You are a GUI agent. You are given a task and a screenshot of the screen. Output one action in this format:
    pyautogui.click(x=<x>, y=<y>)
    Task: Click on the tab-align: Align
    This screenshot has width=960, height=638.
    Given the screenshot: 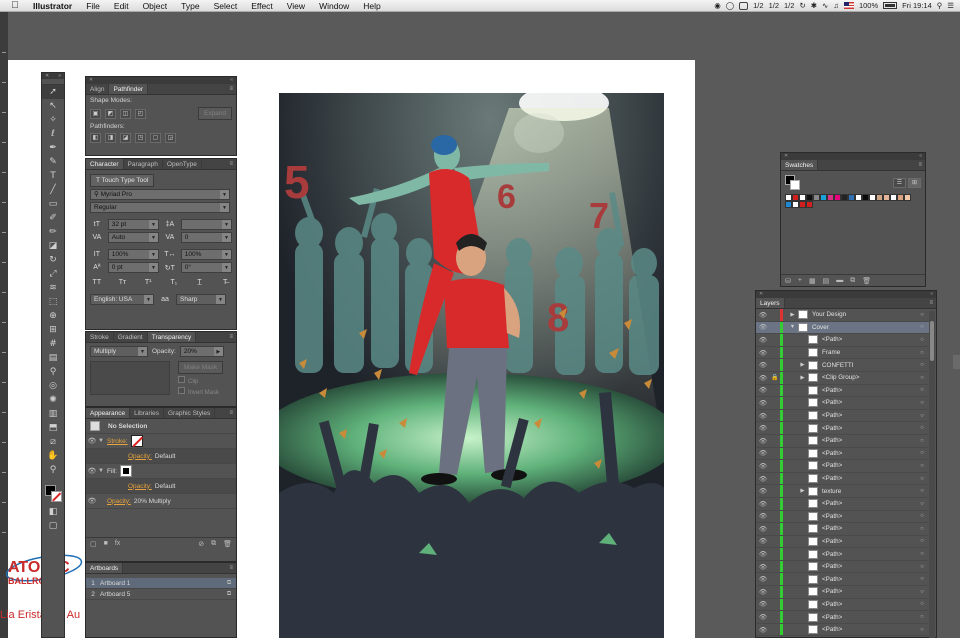 What is the action you would take?
    pyautogui.click(x=98, y=89)
    